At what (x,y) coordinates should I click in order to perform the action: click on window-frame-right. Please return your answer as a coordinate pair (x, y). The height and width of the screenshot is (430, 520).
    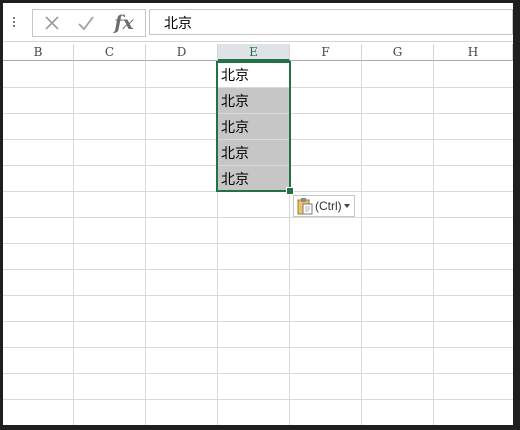
    Looking at the image, I should click on (516, 215).